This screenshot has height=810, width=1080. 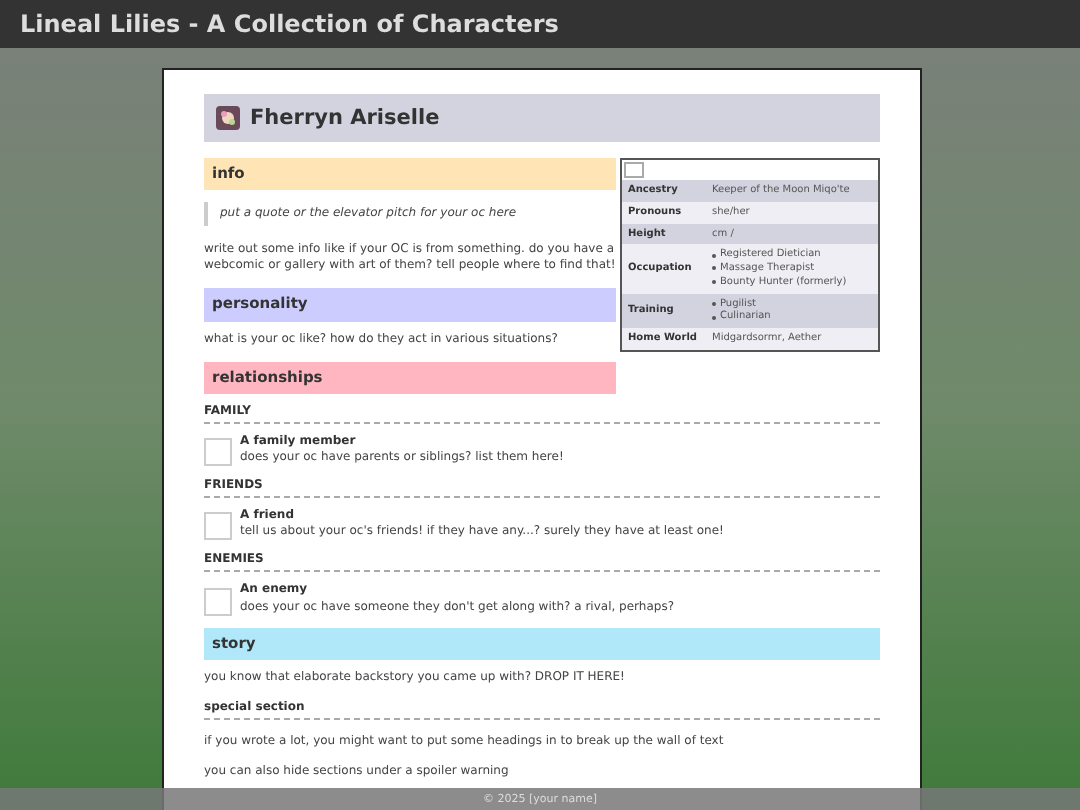 I want to click on site-title: Lineal Lilies - A Collection of Characters, so click(x=289, y=24).